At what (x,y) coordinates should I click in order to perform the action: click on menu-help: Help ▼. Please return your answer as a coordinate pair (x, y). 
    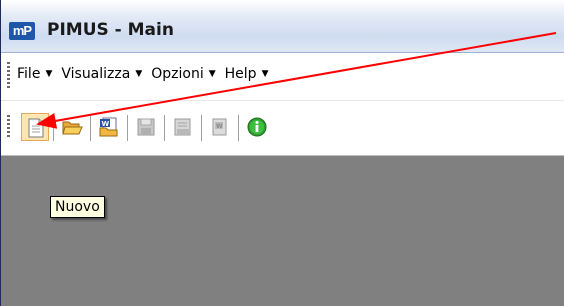
    Looking at the image, I should click on (247, 74).